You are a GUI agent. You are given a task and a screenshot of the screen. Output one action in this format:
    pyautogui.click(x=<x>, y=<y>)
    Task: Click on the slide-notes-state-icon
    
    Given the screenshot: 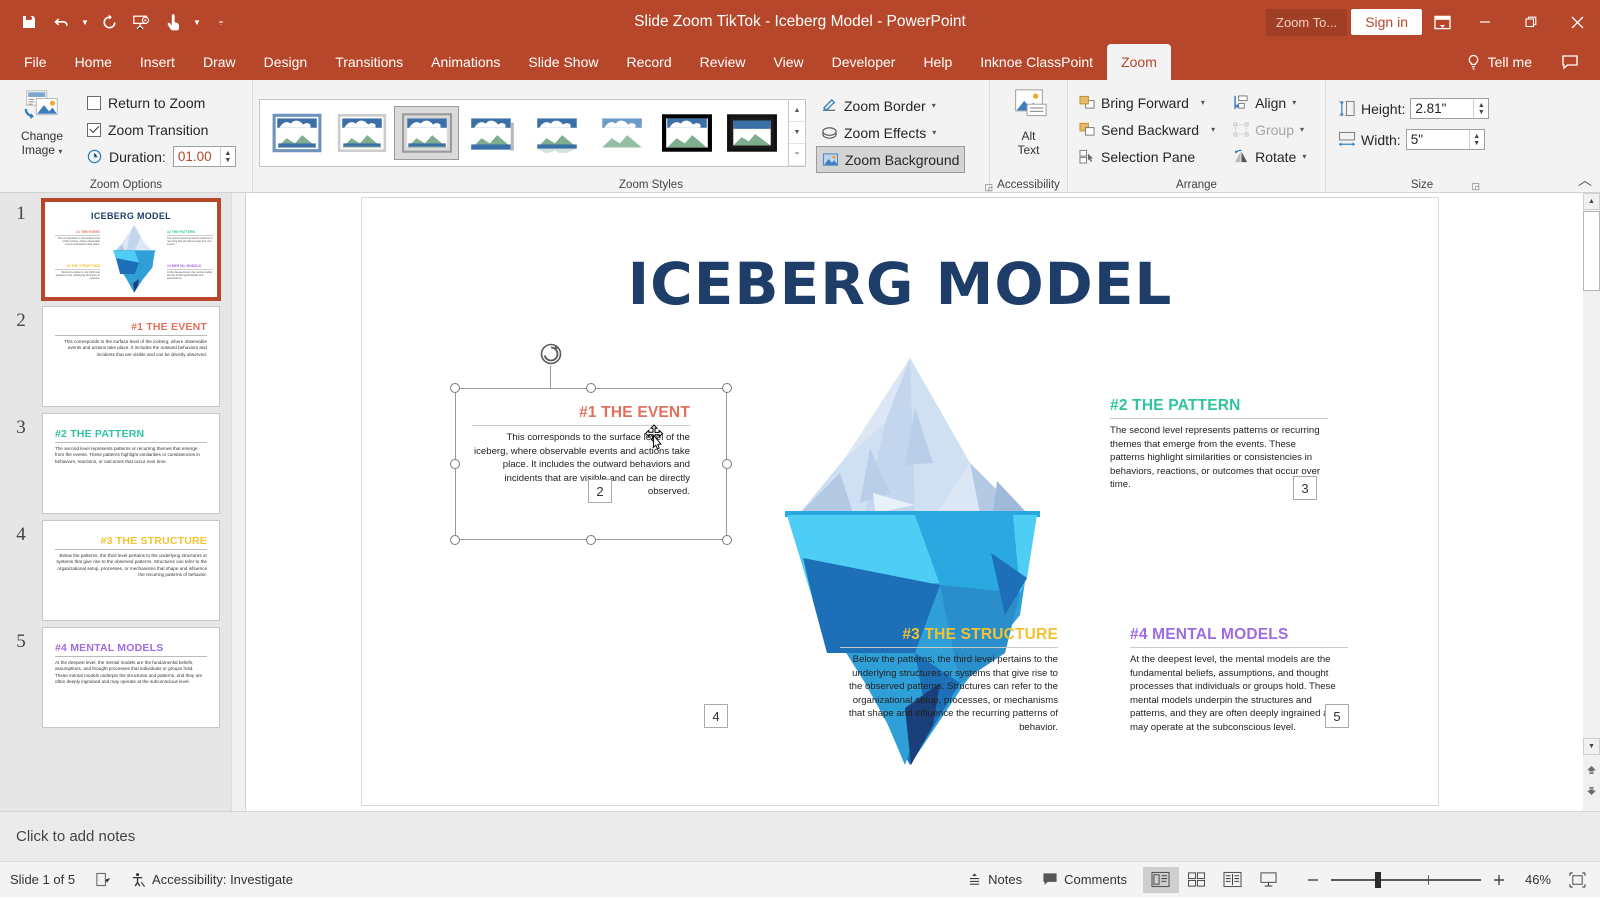 What is the action you would take?
    pyautogui.click(x=102, y=880)
    